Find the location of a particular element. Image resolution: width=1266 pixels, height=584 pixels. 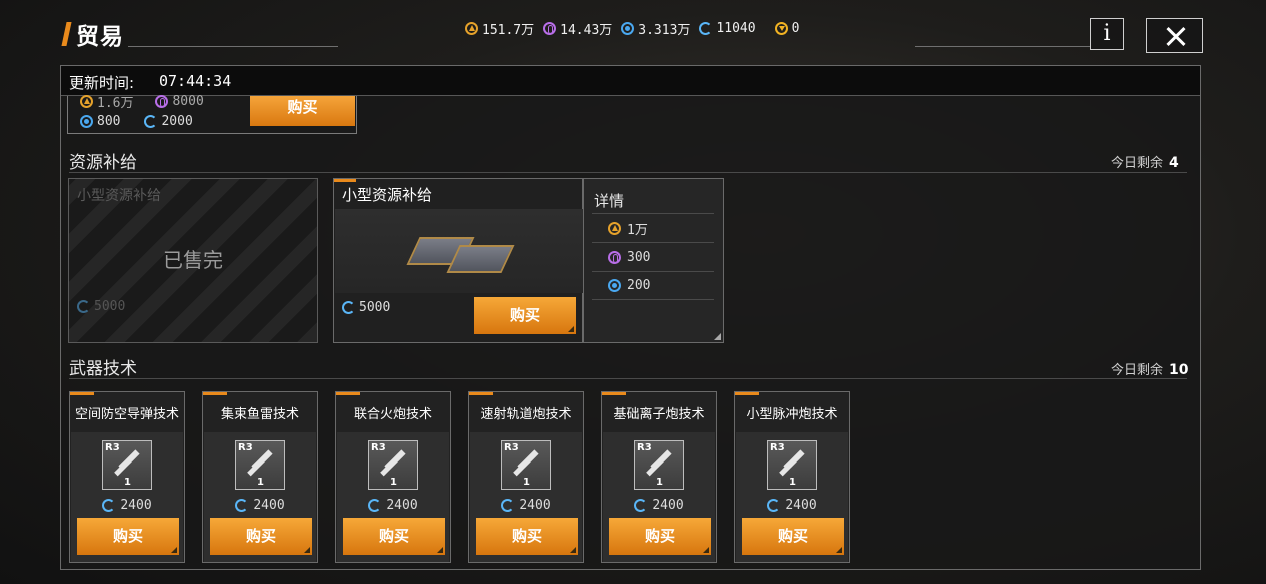

remaining-today: 今日剩余 4 is located at coordinates (1145, 161).